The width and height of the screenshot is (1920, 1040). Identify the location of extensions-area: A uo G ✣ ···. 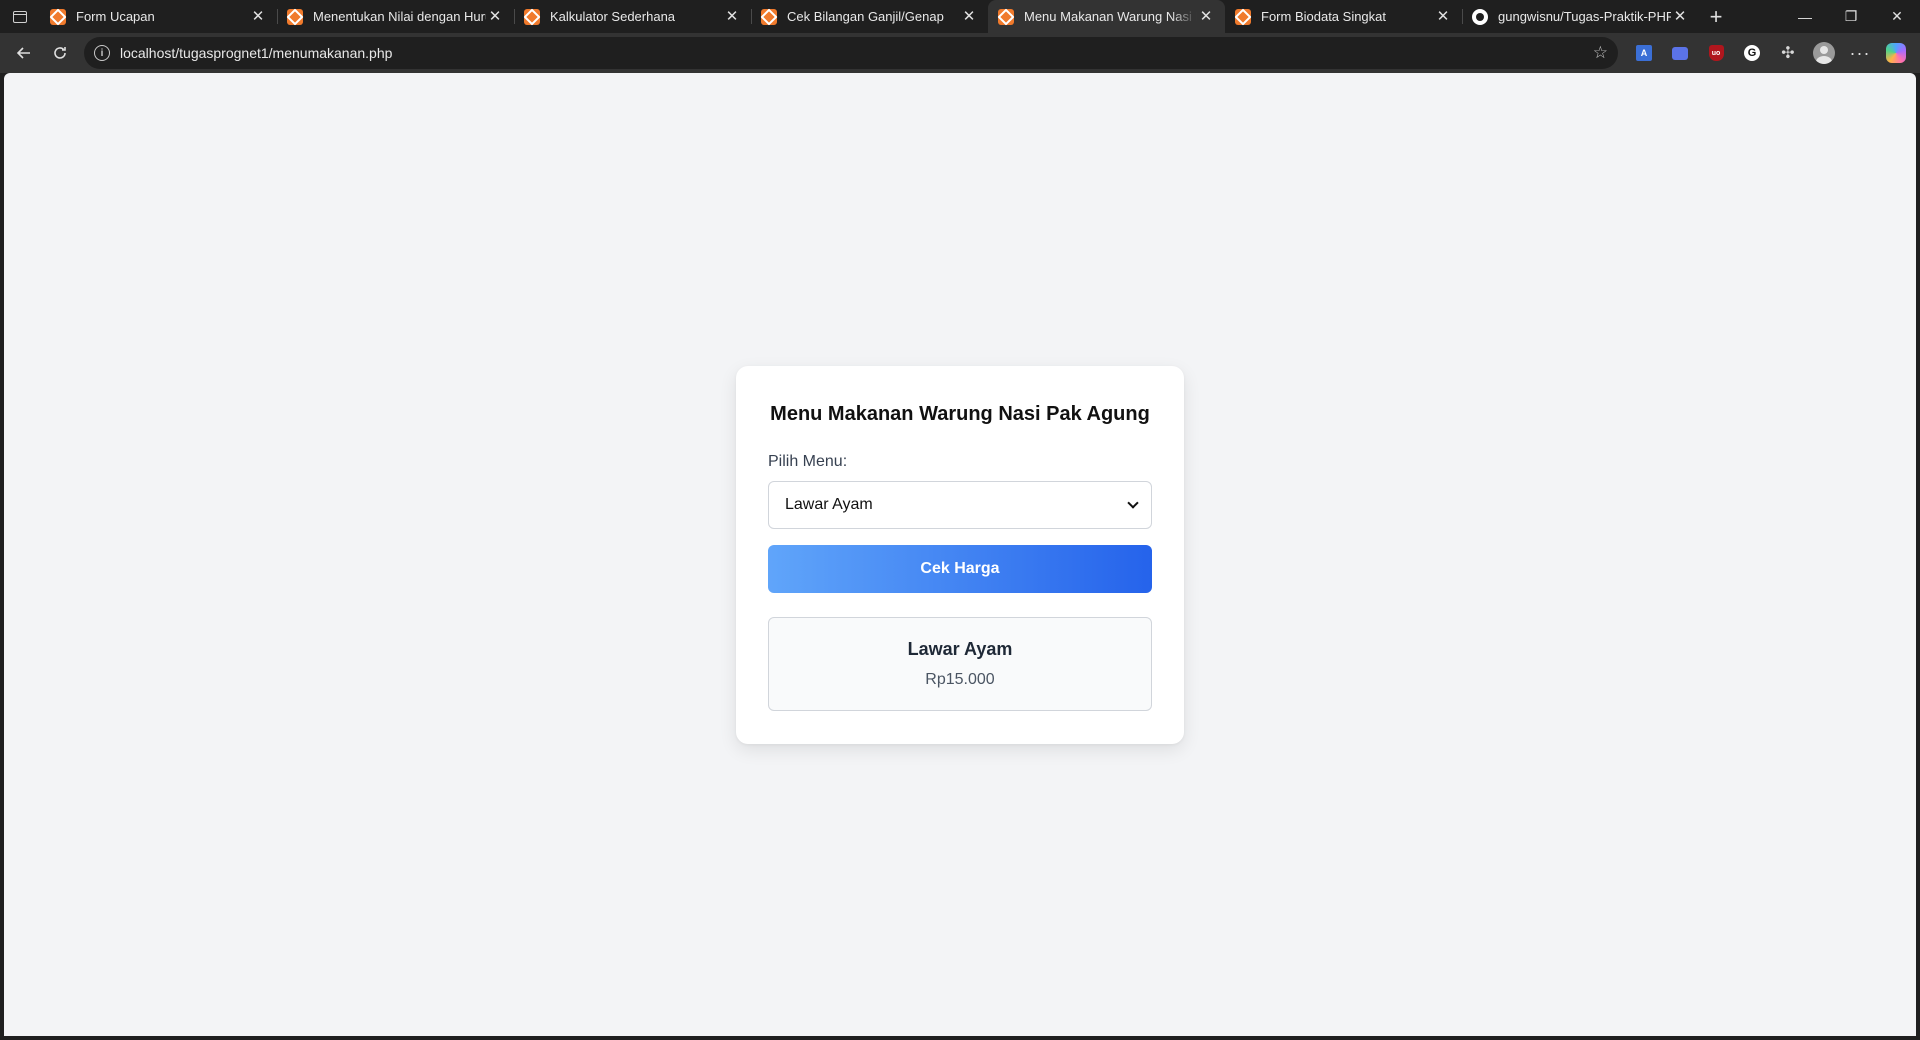
(1770, 53).